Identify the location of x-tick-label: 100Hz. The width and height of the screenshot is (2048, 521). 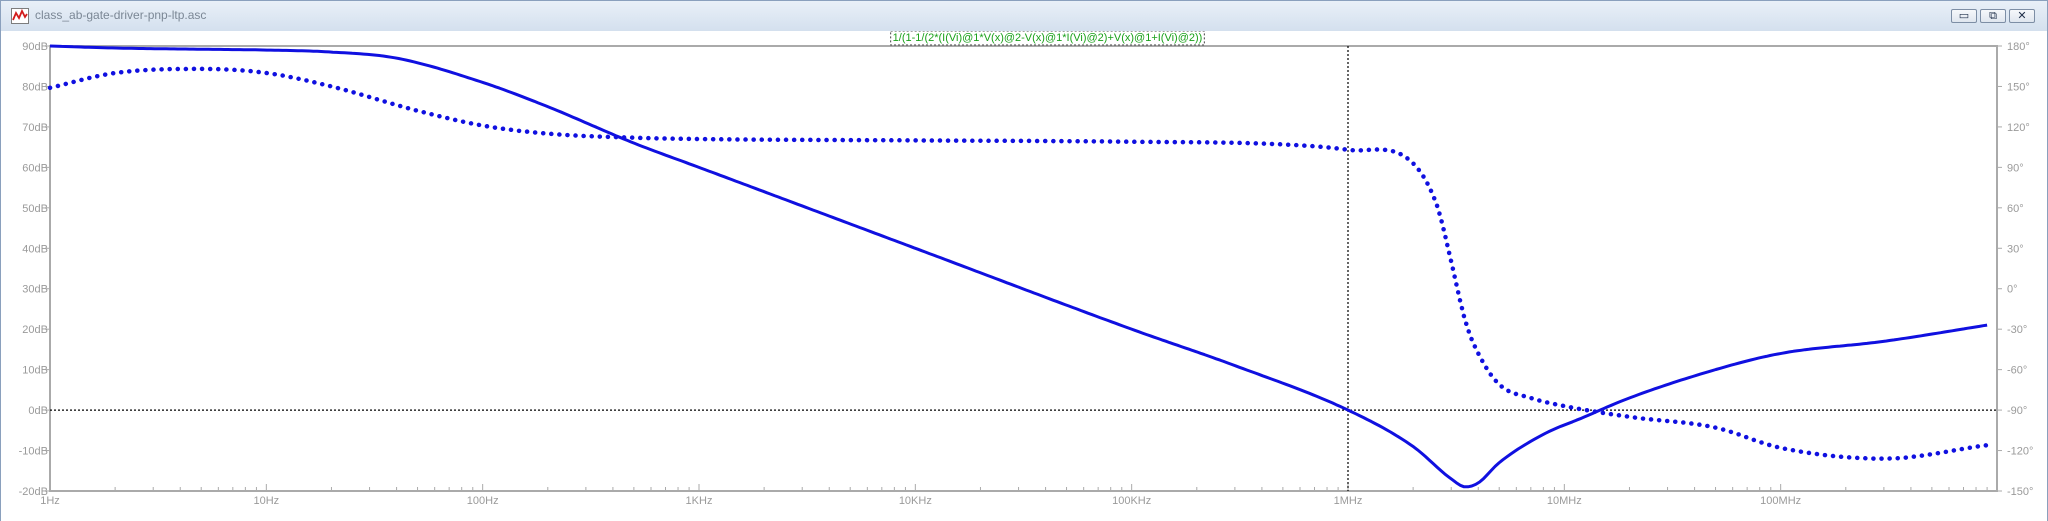
(483, 501).